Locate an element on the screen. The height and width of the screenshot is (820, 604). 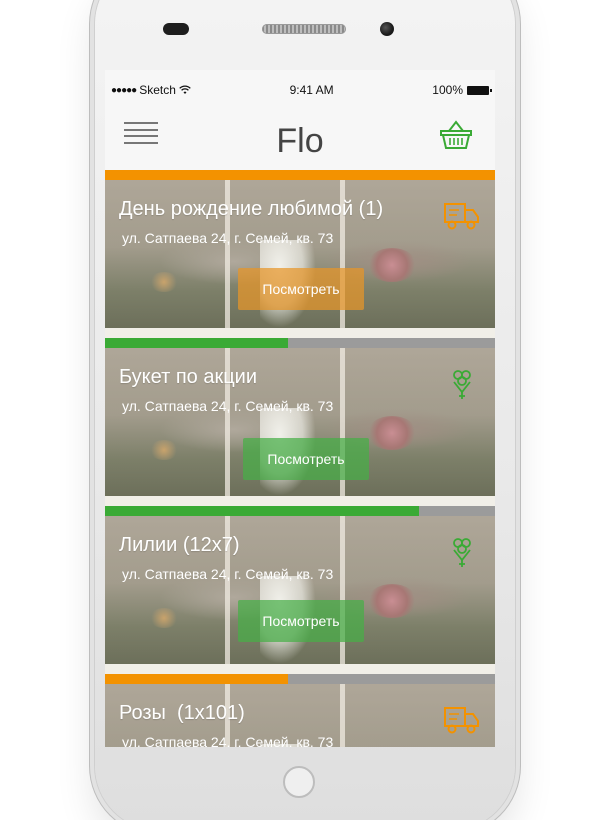
nav-bar: Flo is located at coordinates (300, 140).